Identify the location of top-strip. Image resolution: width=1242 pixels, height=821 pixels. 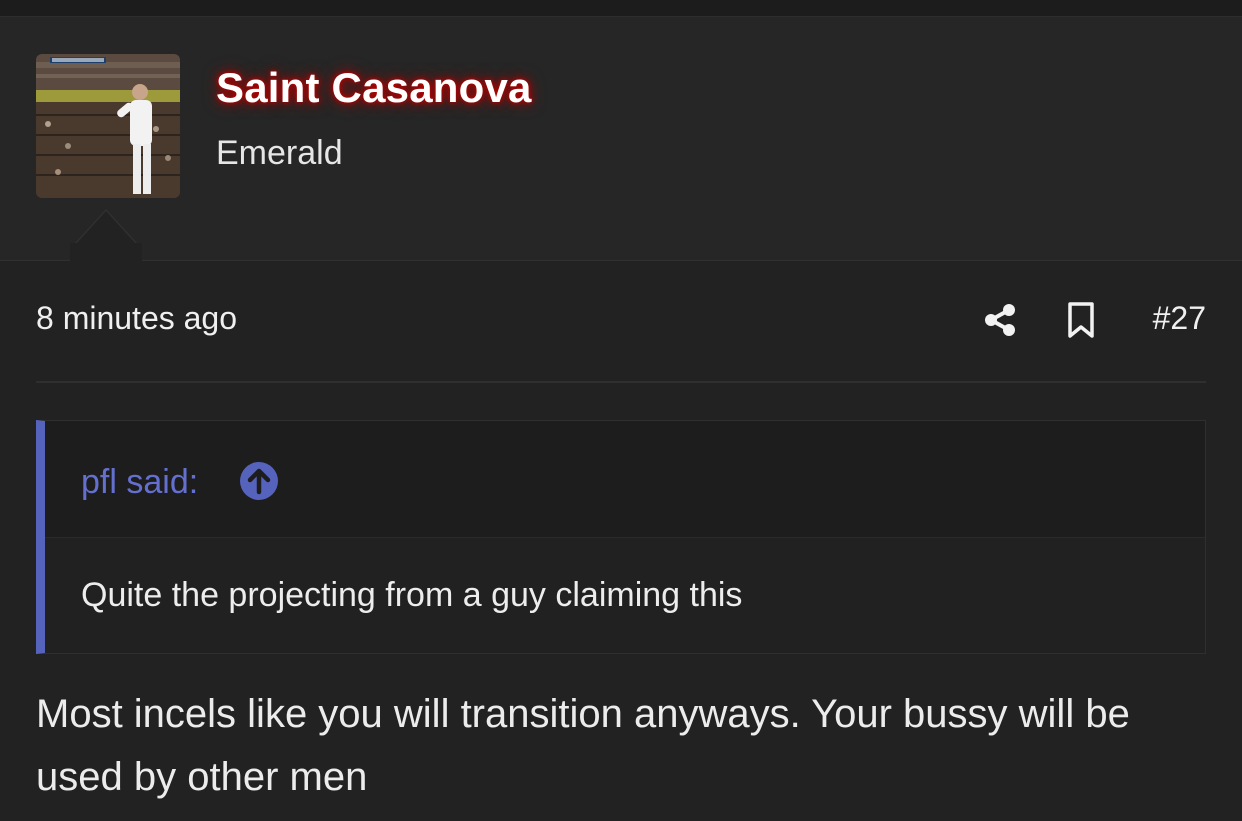
(621, 8).